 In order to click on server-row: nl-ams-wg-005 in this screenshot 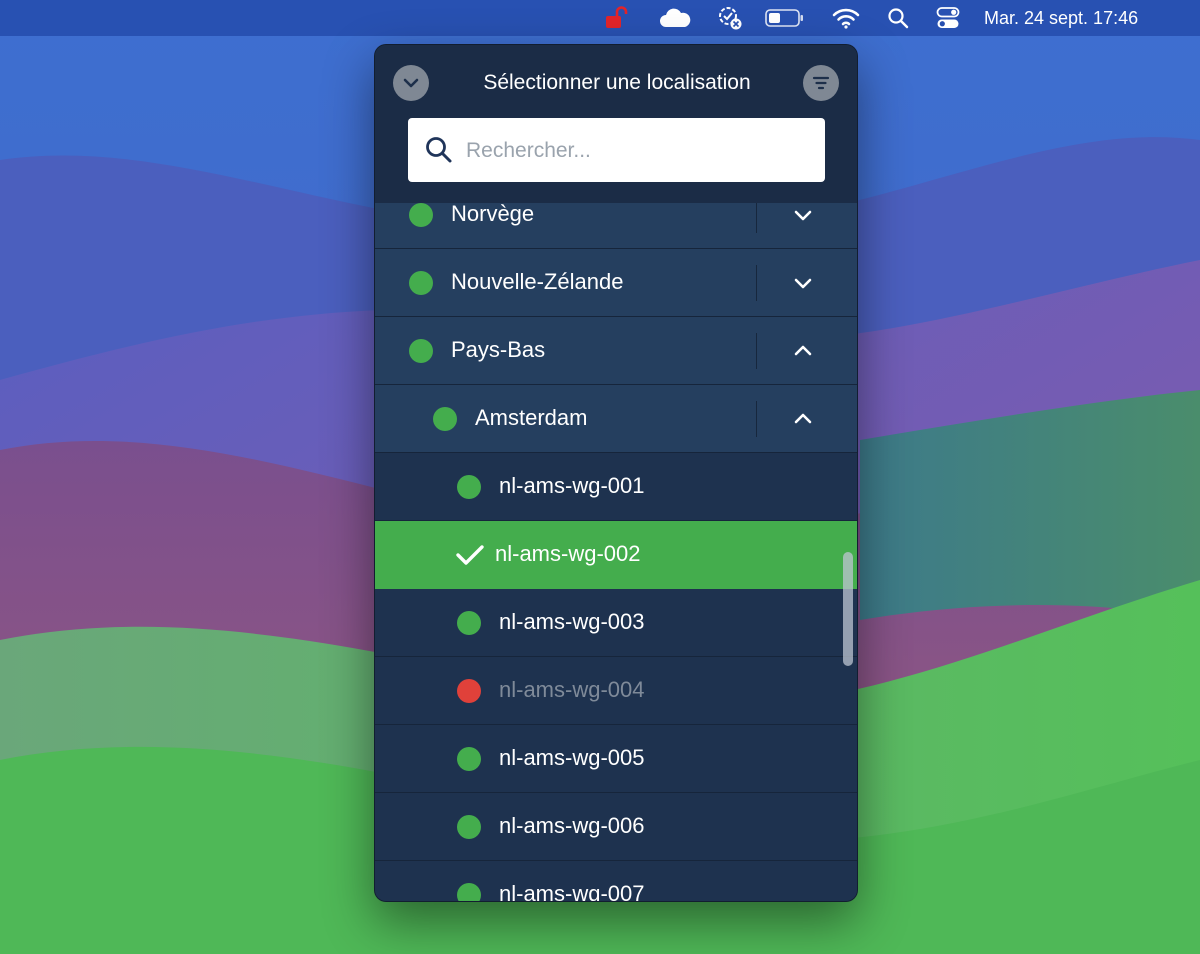, I will do `click(616, 759)`.